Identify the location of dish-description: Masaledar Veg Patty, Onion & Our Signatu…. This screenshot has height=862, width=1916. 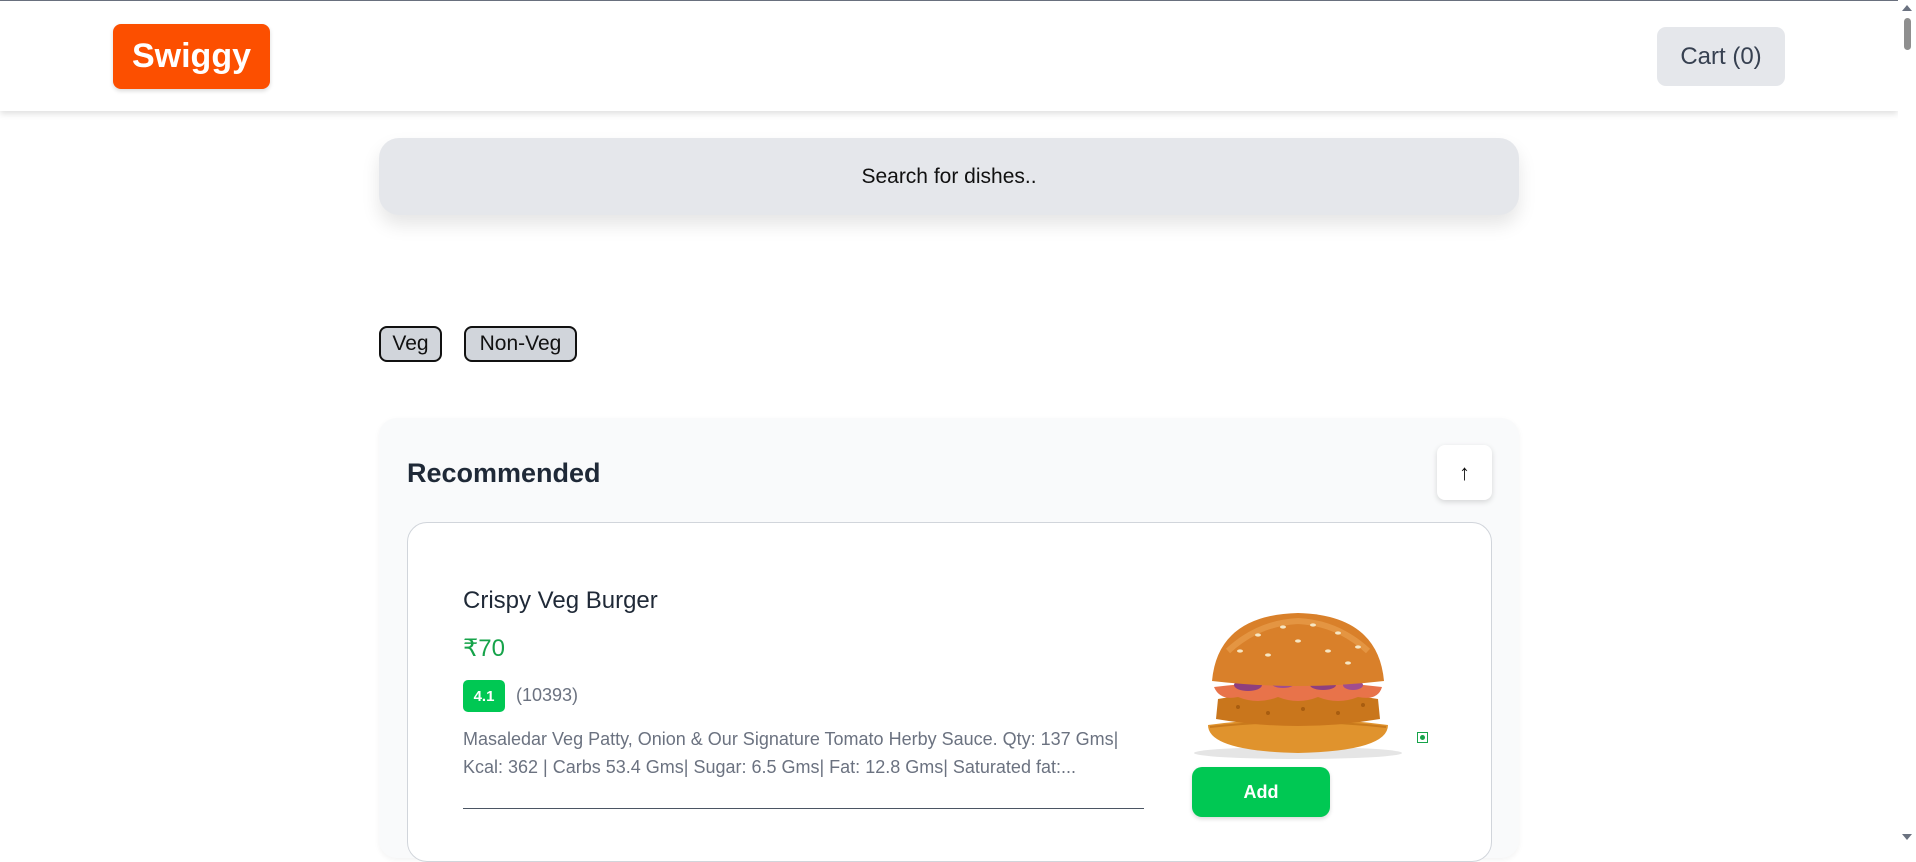
(791, 753).